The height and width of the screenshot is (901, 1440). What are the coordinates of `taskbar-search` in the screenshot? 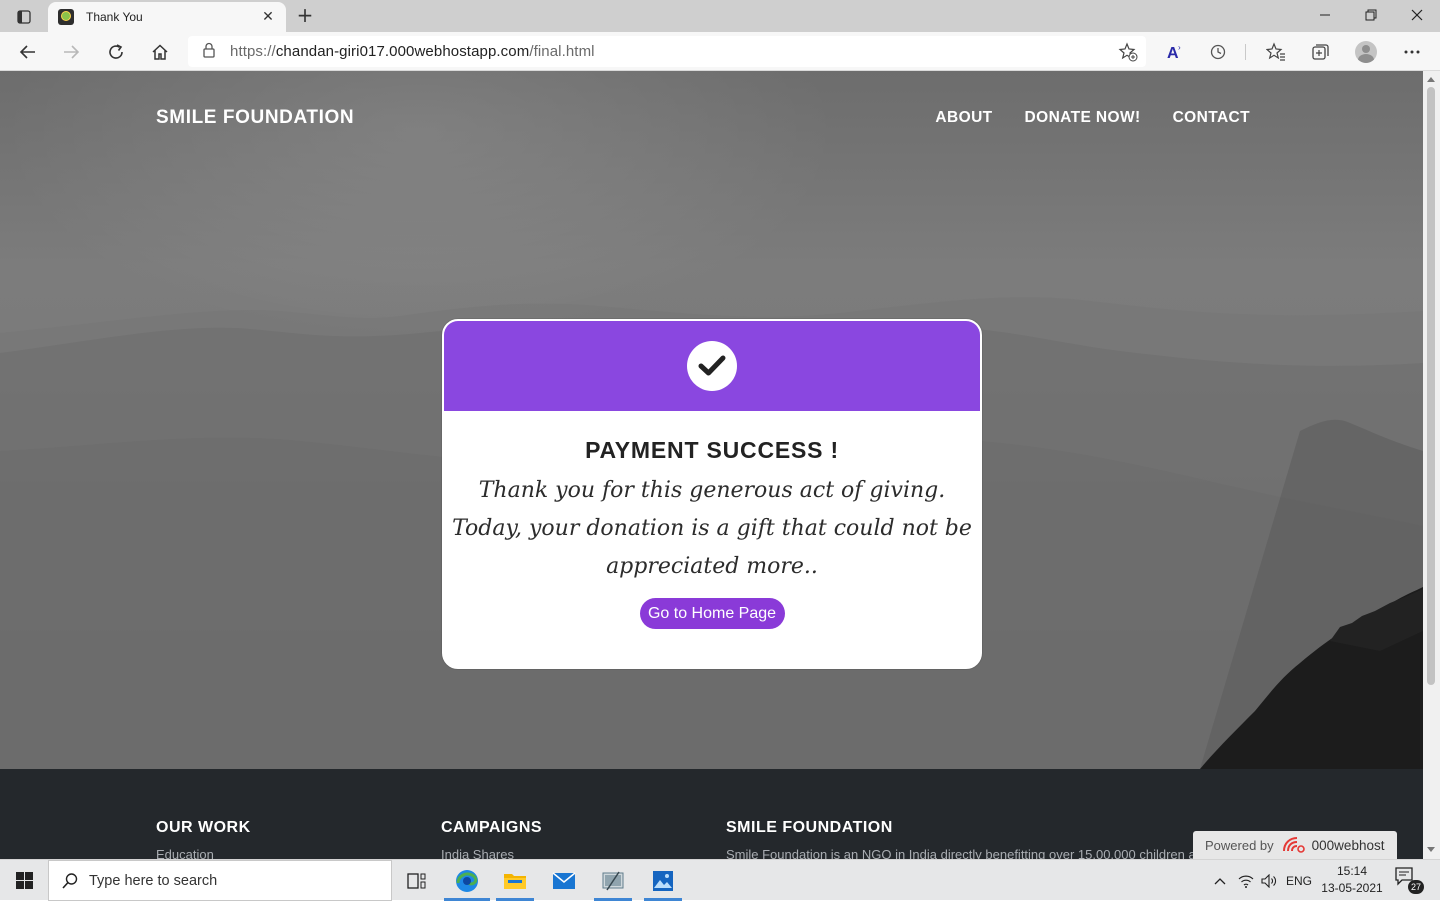 It's located at (220, 880).